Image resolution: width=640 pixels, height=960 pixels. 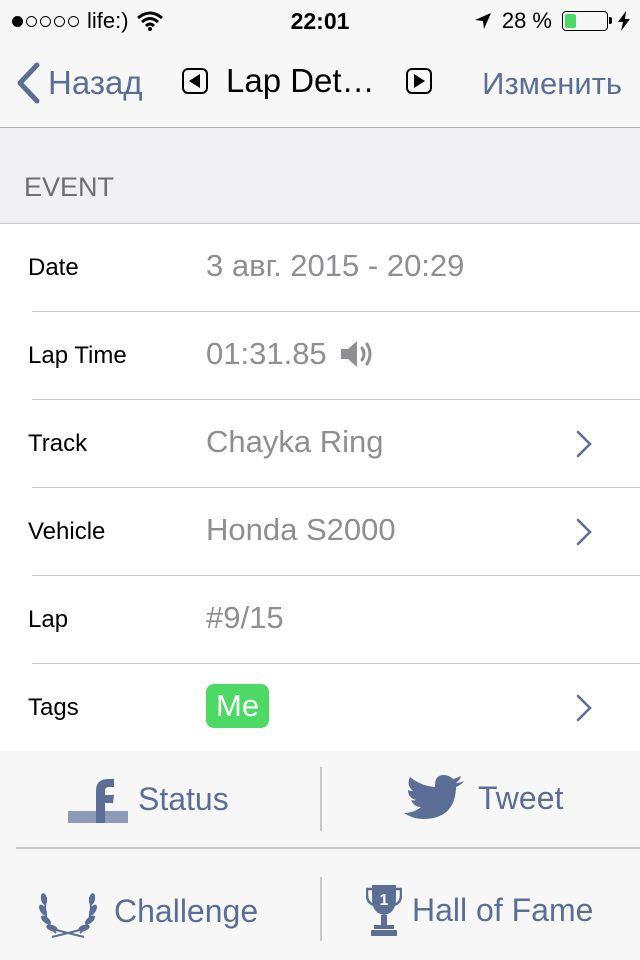 I want to click on vehicle-value: Honda S2000, so click(x=301, y=529).